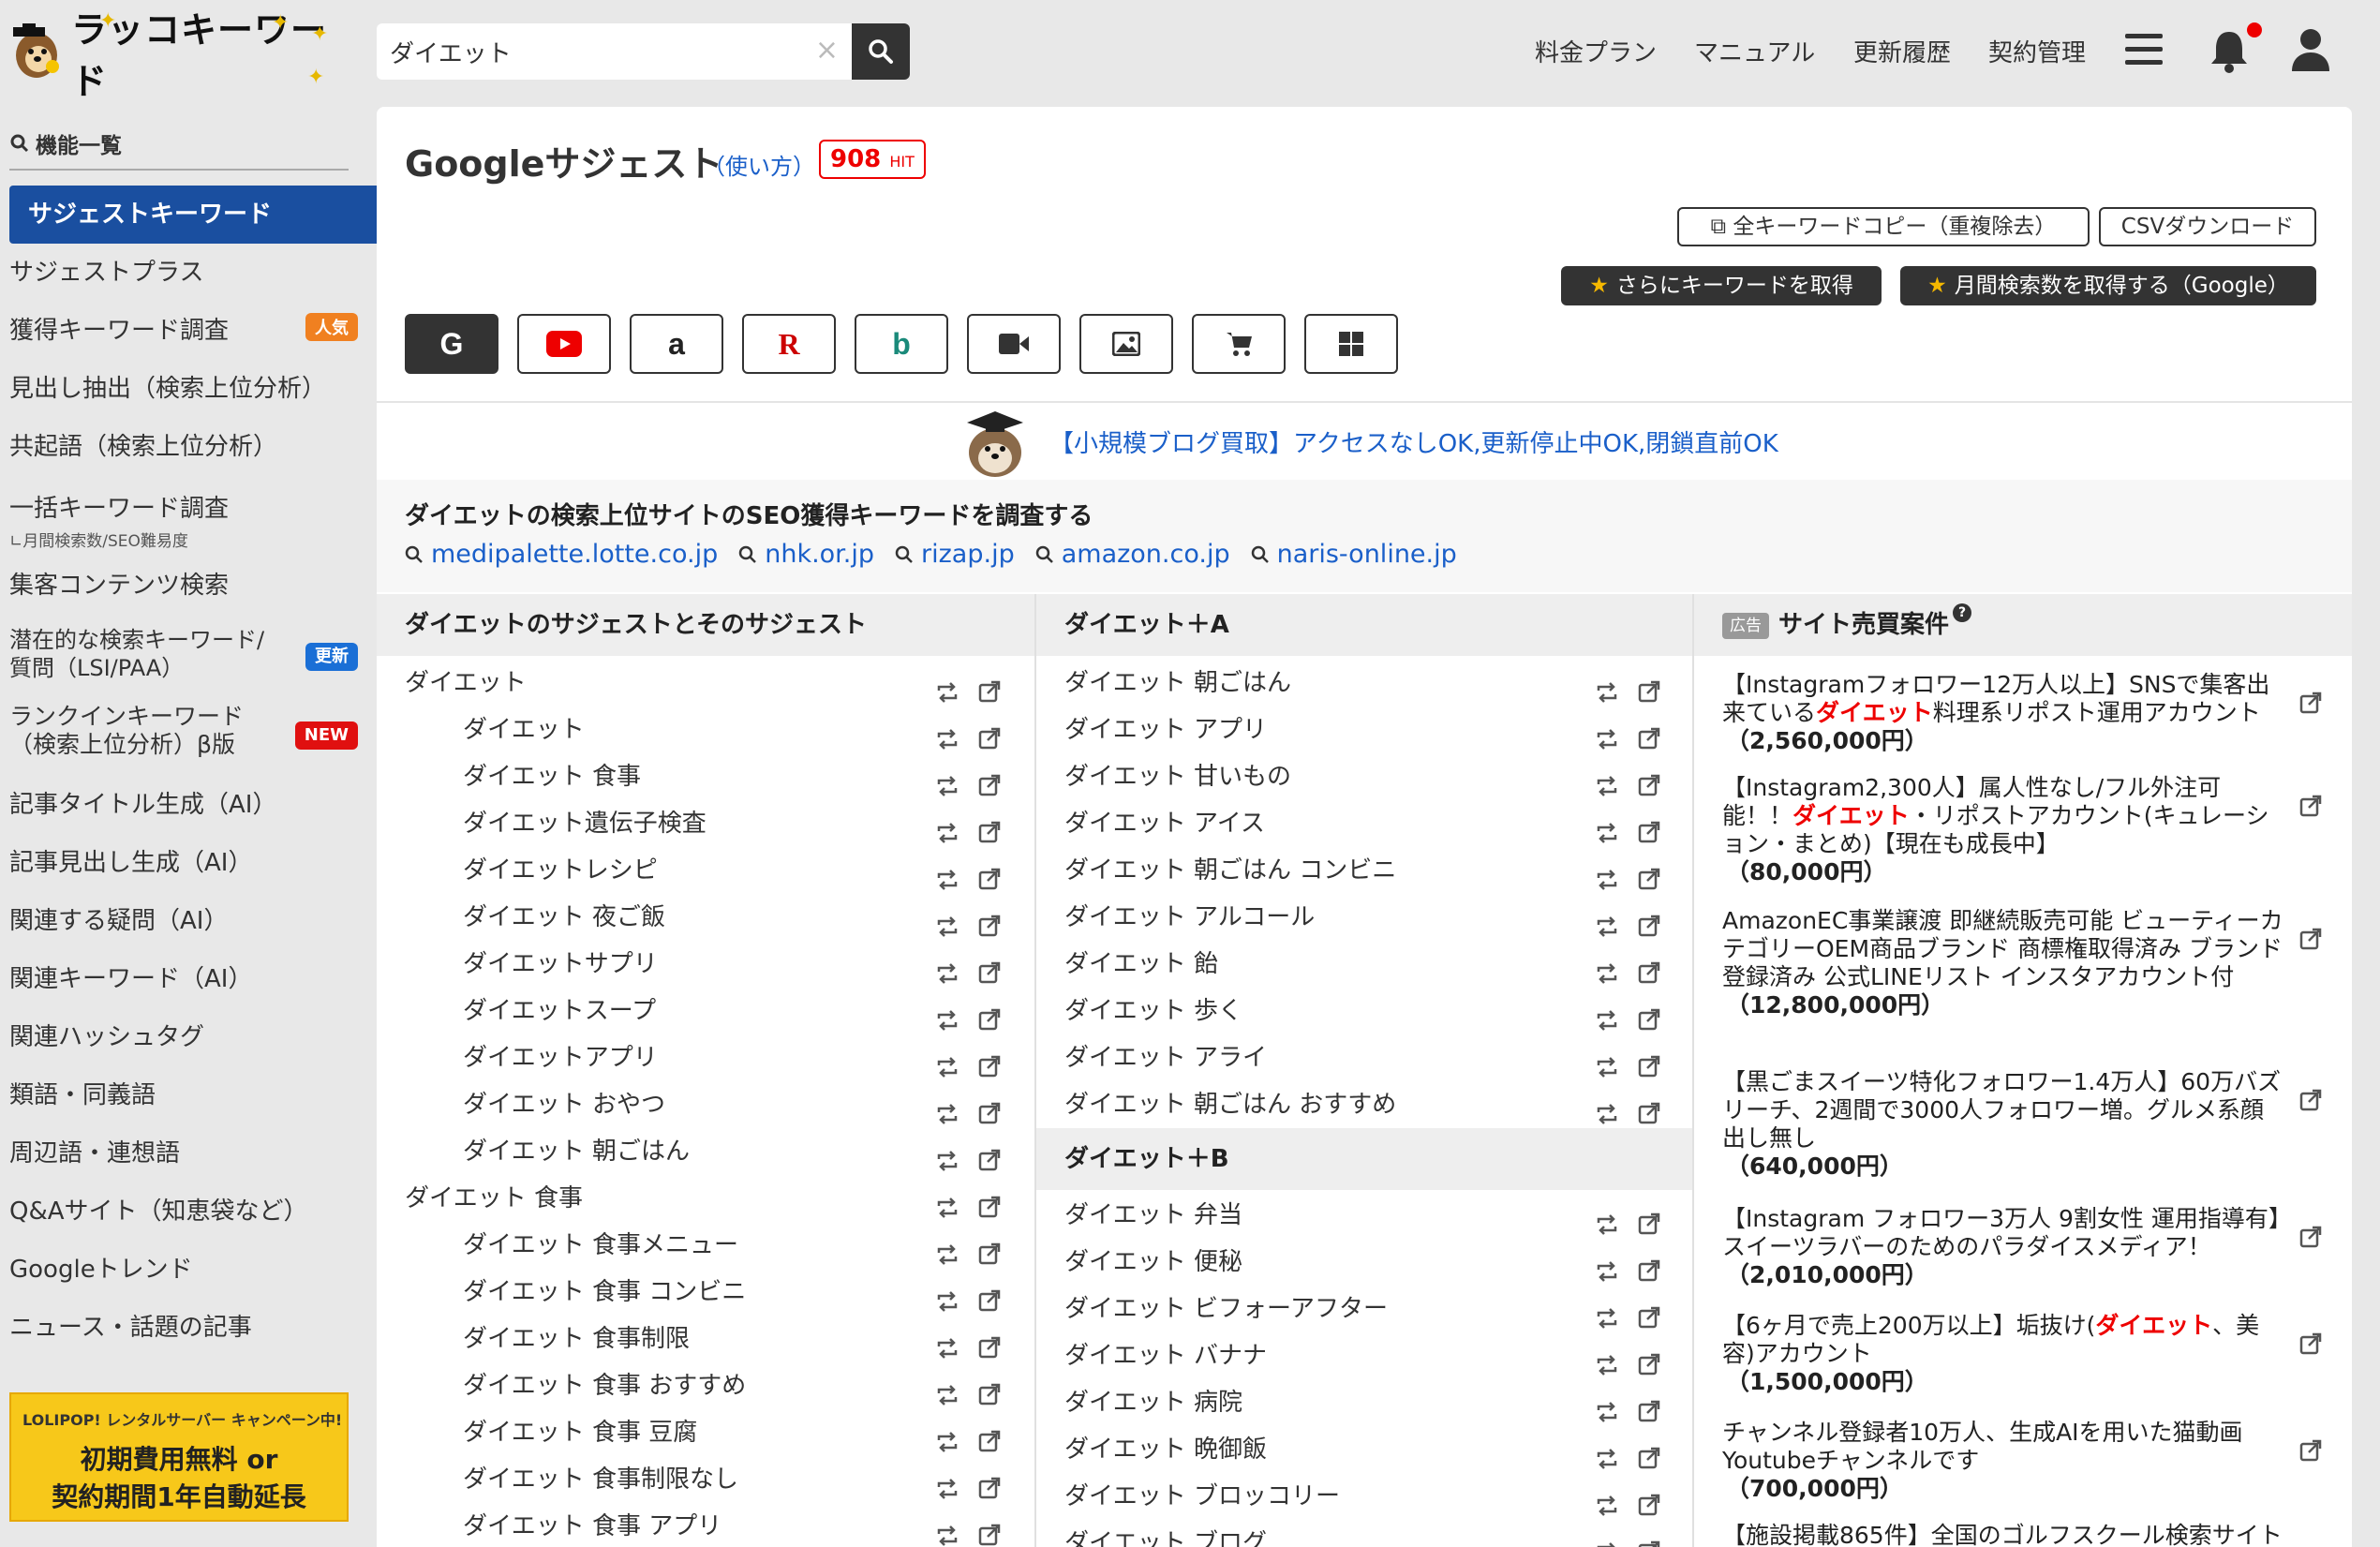 This screenshot has height=1547, width=2380. Describe the element at coordinates (1153, 1262) in the screenshot. I see `keyword-text: ダイエット 便秘` at that location.